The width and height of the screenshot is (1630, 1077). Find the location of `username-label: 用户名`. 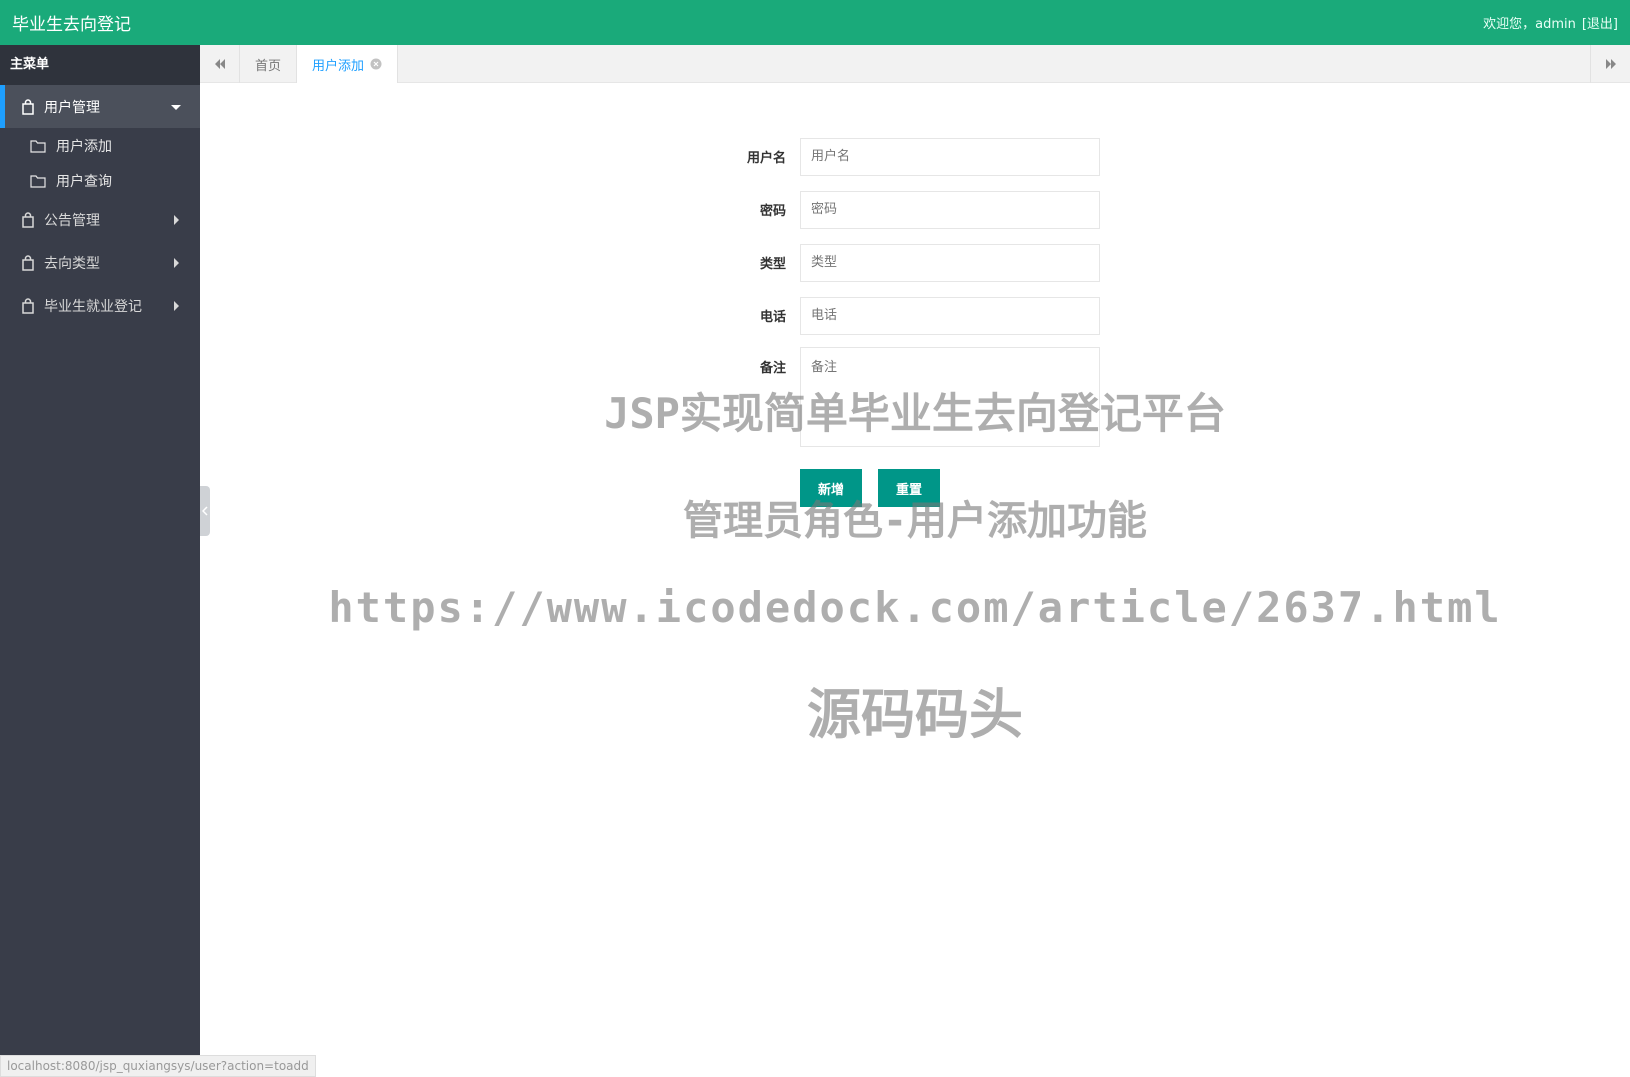

username-label: 用户名 is located at coordinates (766, 158).